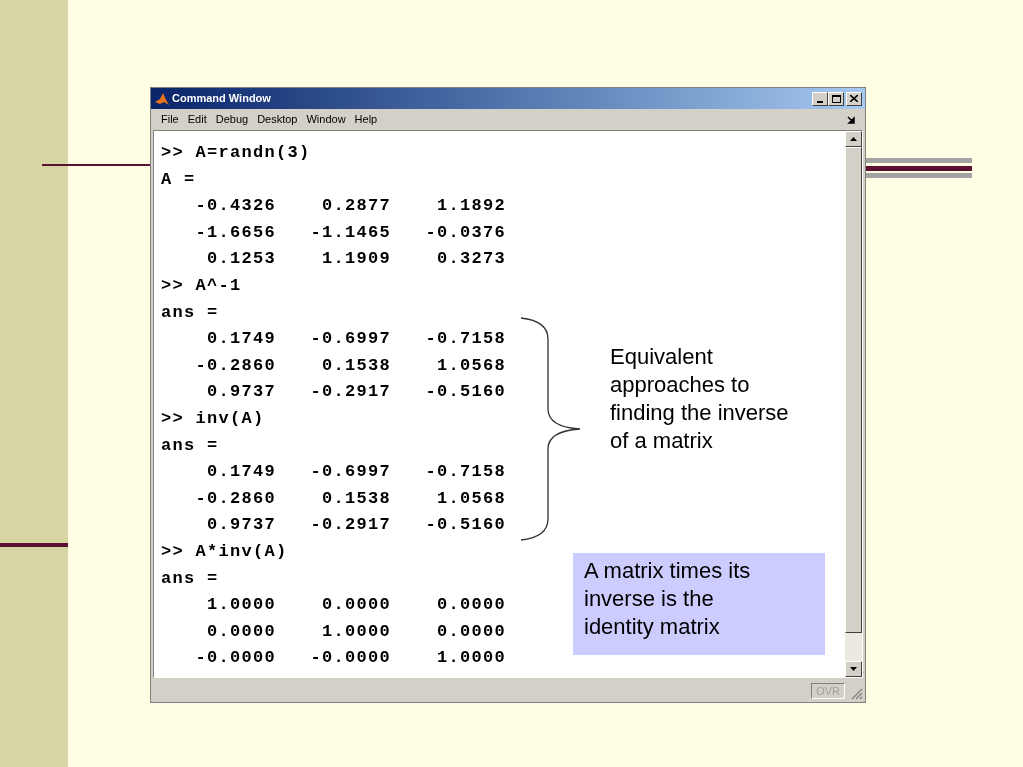 The image size is (1023, 767). I want to click on menu-item: Desktop, so click(277, 119).